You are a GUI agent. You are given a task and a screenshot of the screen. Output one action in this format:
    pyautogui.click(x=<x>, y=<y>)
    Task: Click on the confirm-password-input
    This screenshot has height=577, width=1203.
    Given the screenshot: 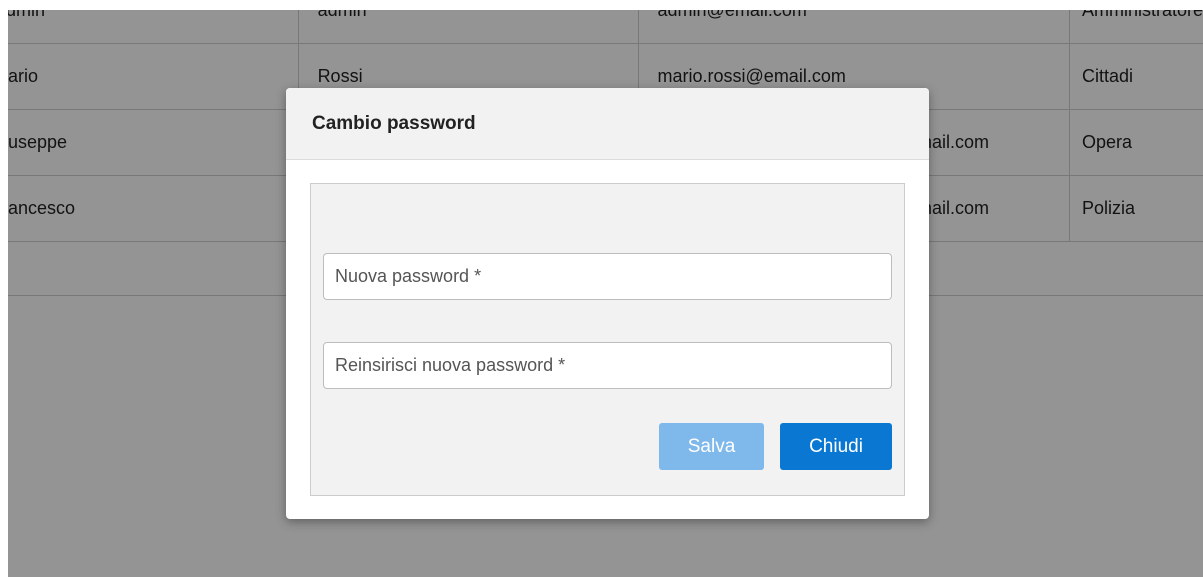 What is the action you would take?
    pyautogui.click(x=607, y=365)
    